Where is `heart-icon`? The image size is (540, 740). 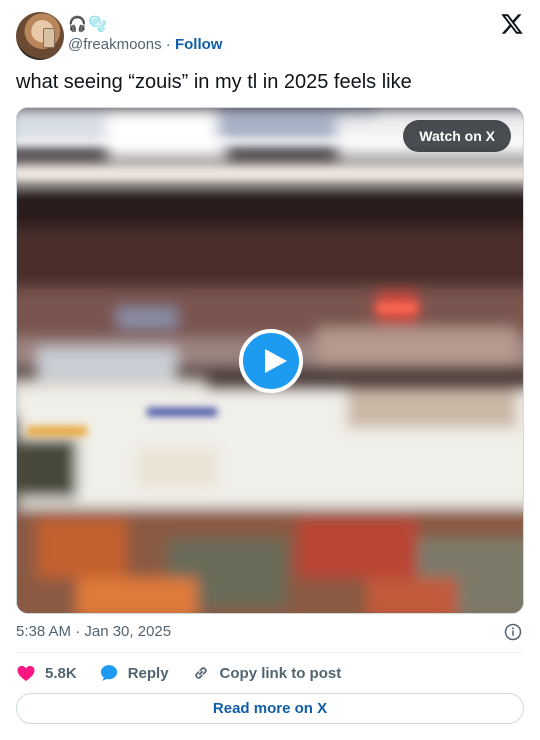
heart-icon is located at coordinates (26, 673).